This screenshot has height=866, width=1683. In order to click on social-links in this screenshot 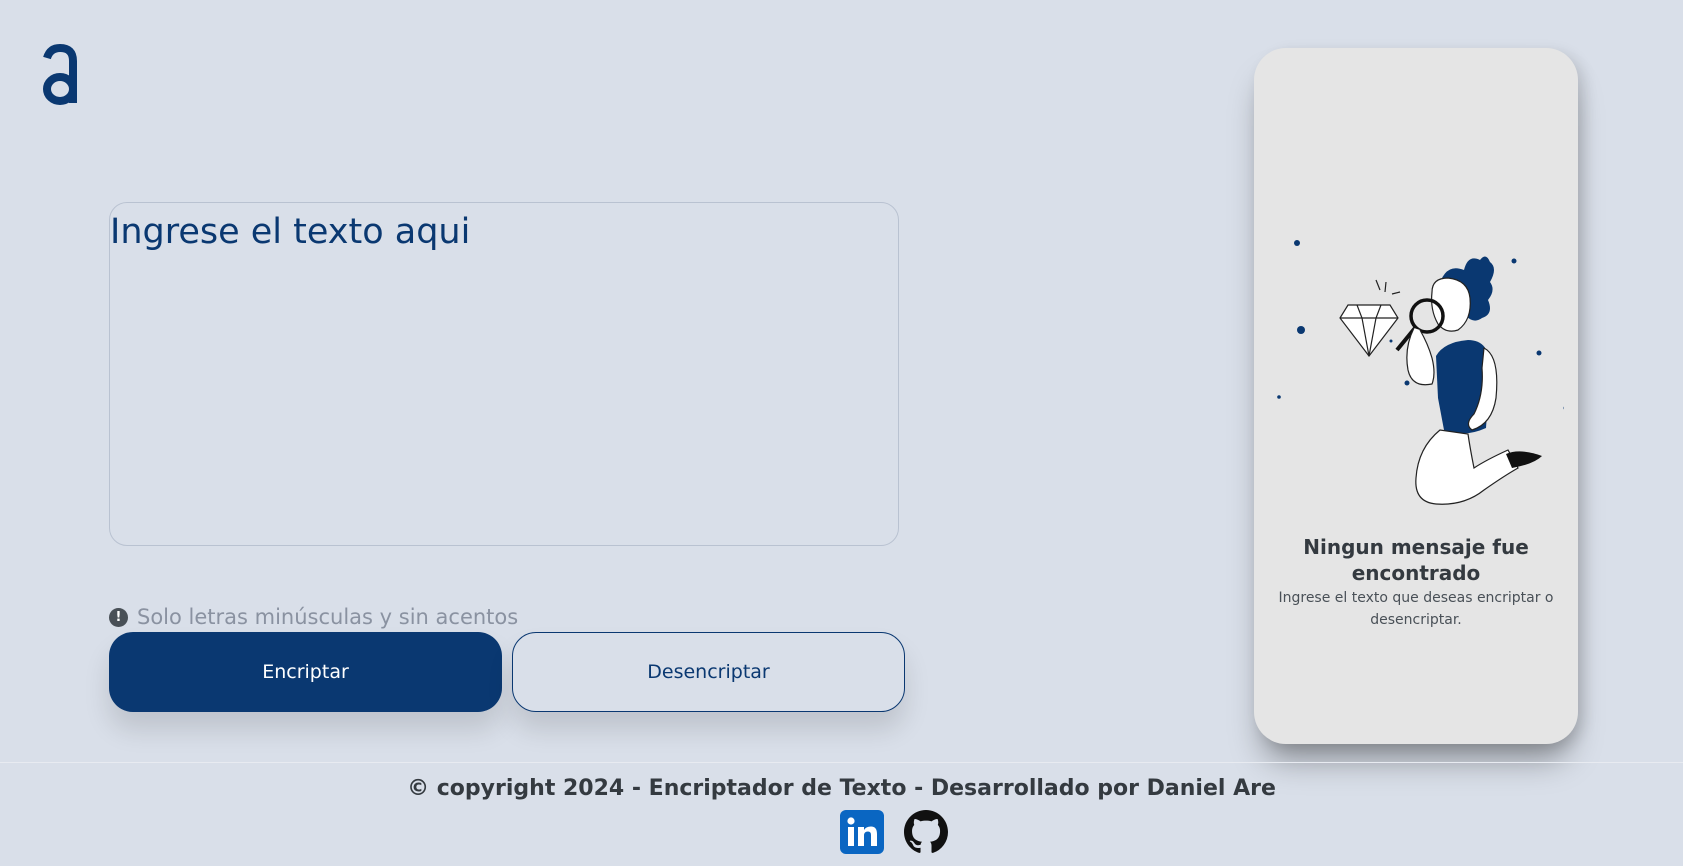, I will do `click(894, 832)`.